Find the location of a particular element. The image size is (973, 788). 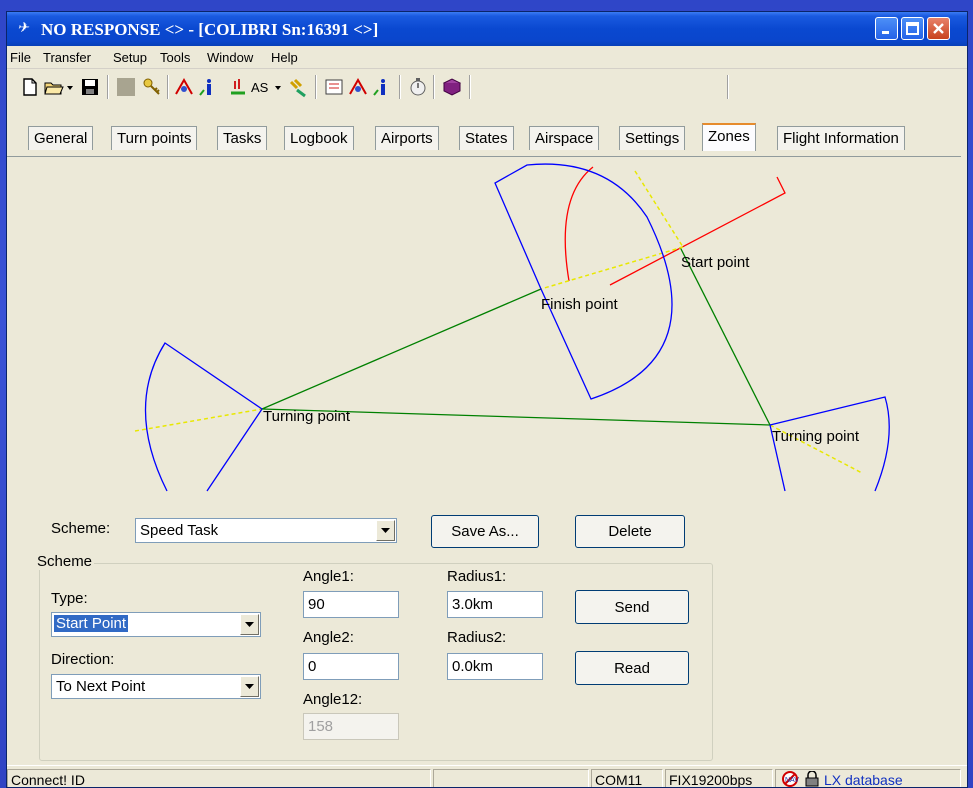

status-db-panel: NAV LX database is located at coordinates (868, 778).